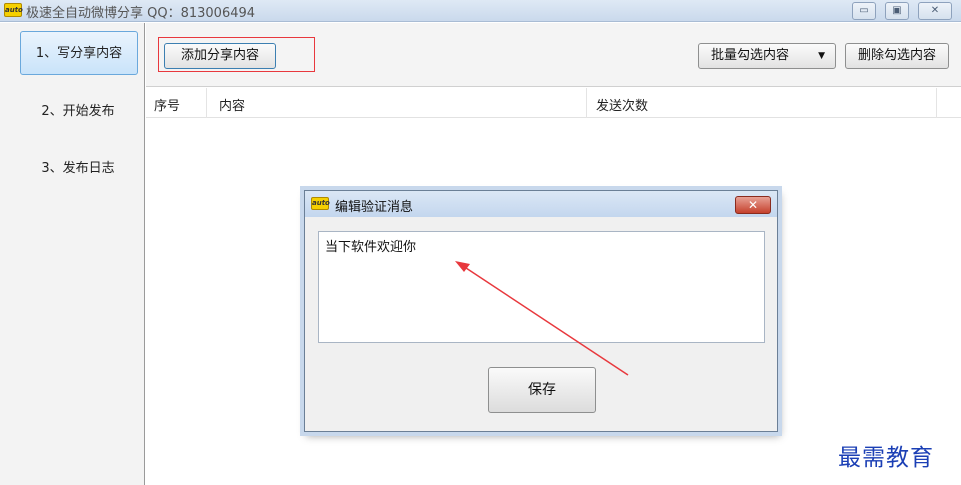 The height and width of the screenshot is (485, 961). I want to click on close-button: ✕, so click(935, 11).